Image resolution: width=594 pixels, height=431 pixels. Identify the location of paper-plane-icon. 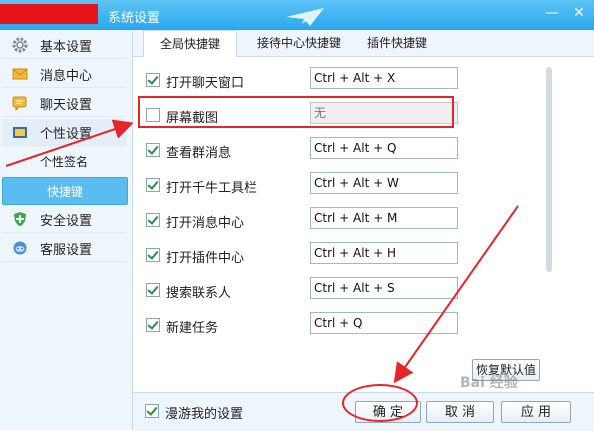
(305, 17).